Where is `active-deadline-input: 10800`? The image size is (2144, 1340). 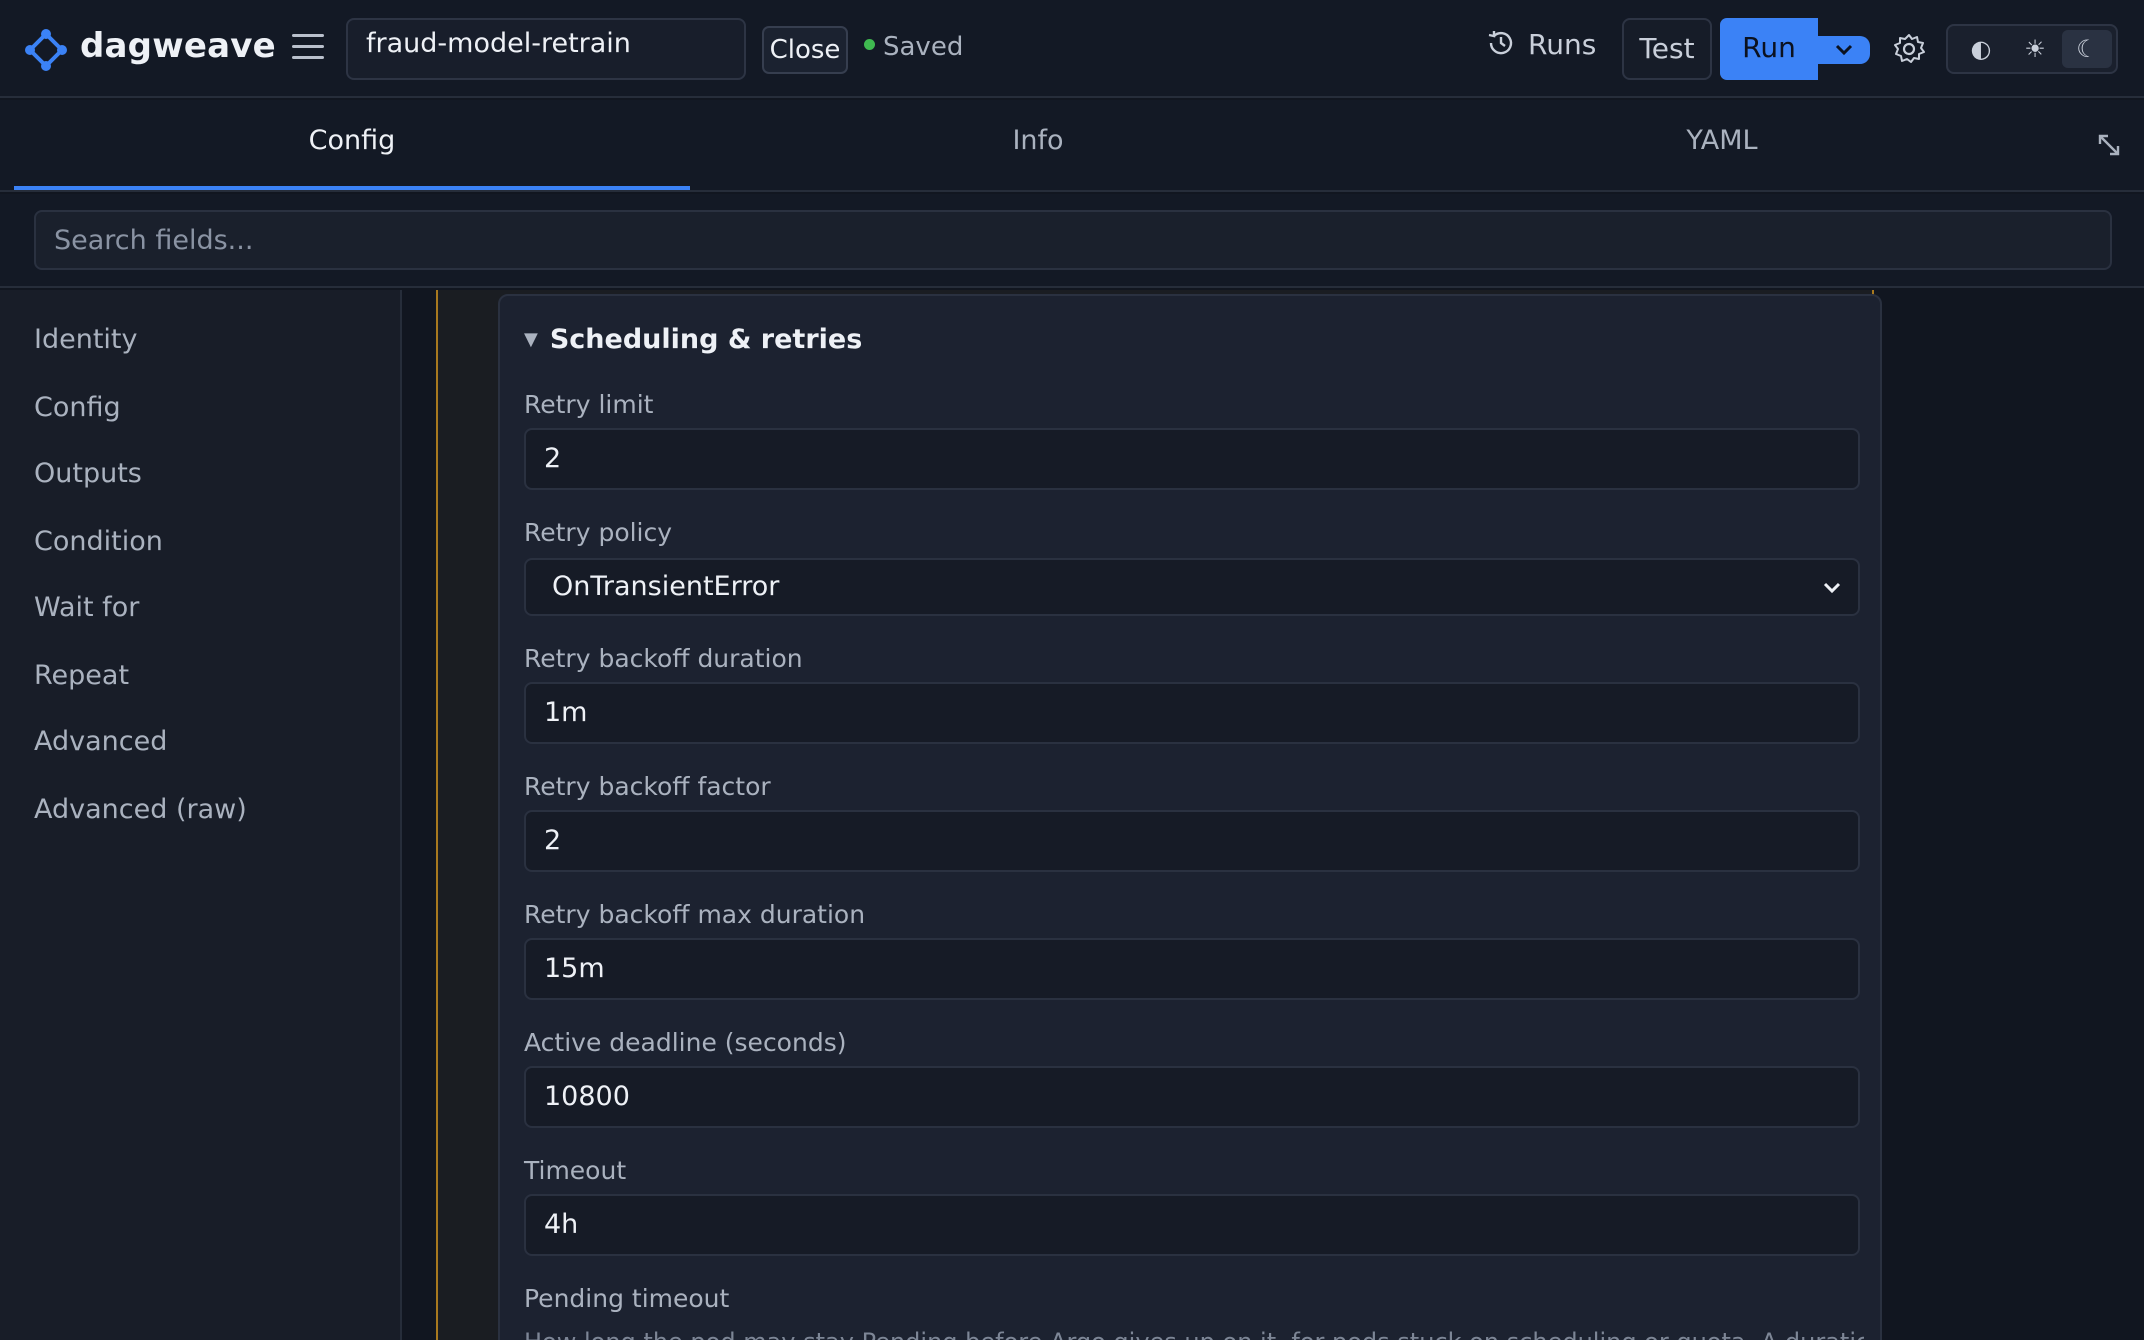 active-deadline-input: 10800 is located at coordinates (1192, 1097).